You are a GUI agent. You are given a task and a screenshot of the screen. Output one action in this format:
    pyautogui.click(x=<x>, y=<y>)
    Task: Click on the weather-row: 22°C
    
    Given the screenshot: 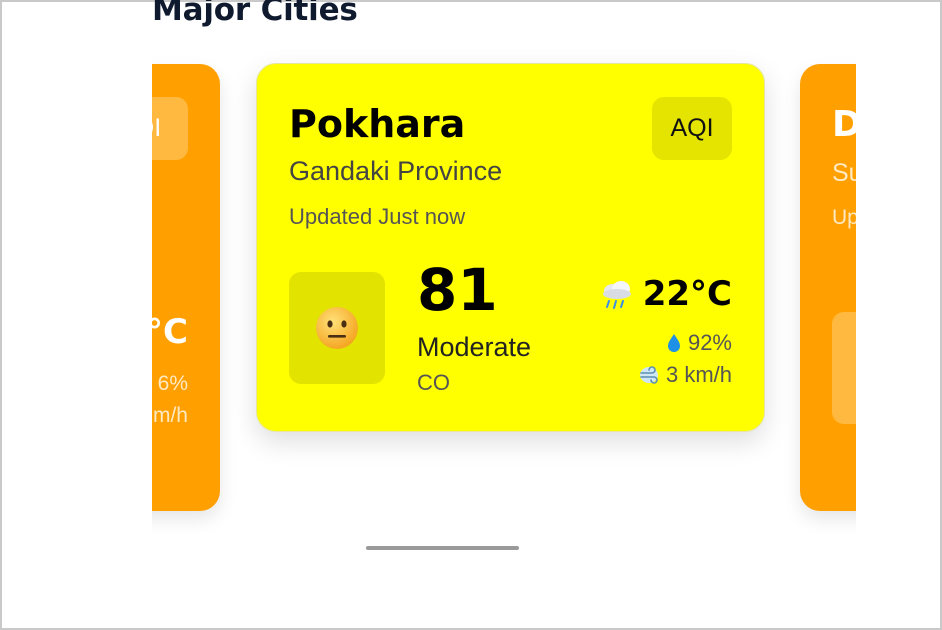 What is the action you would take?
    pyautogui.click(x=665, y=294)
    